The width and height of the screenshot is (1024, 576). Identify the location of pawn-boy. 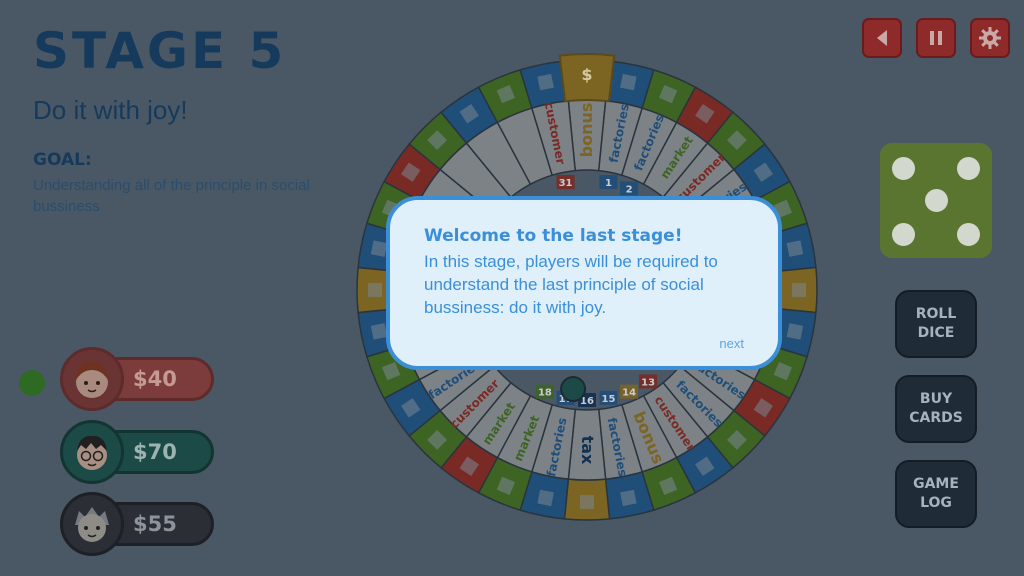
(573, 389).